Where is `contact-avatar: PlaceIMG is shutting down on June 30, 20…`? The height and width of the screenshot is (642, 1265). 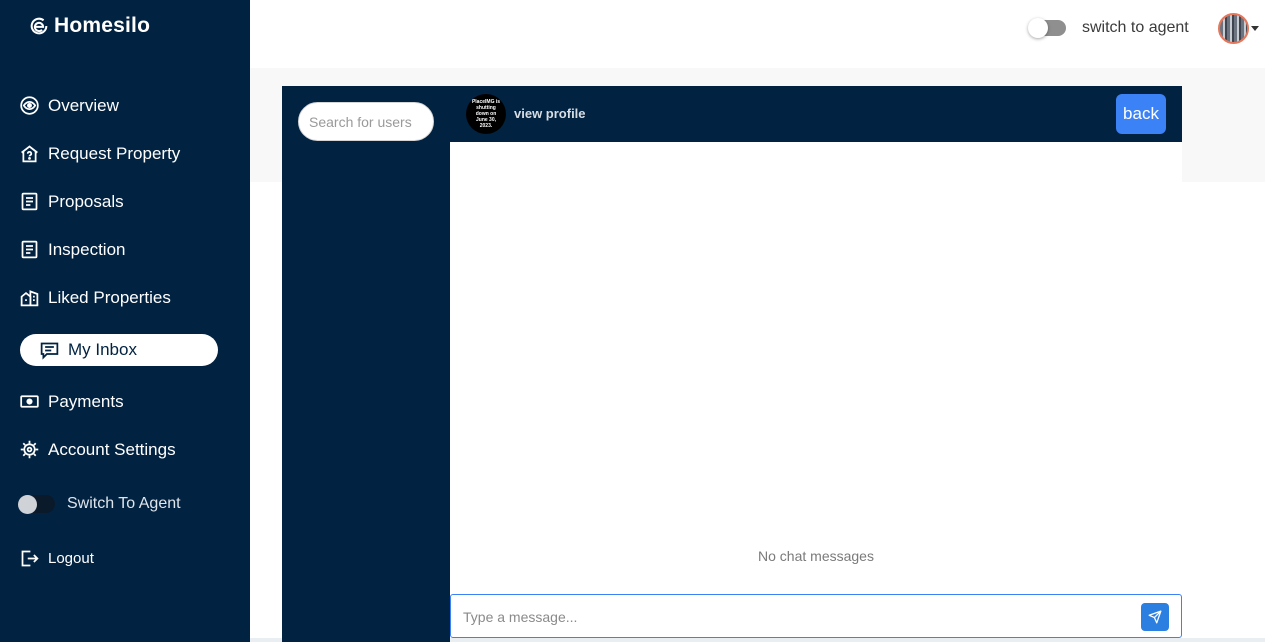
contact-avatar: PlaceIMG is shutting down on June 30, 20… is located at coordinates (486, 114).